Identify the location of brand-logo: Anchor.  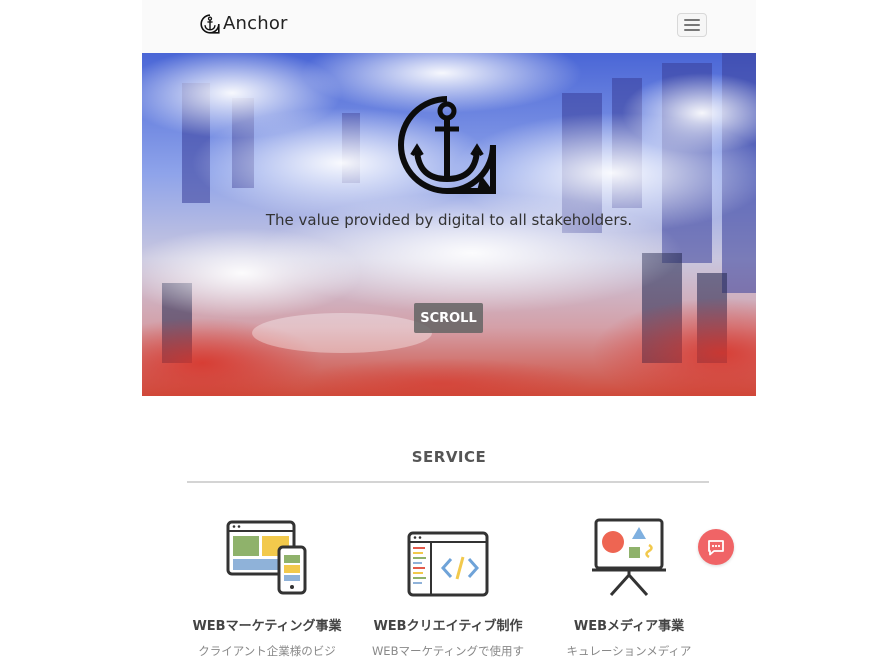
(244, 23).